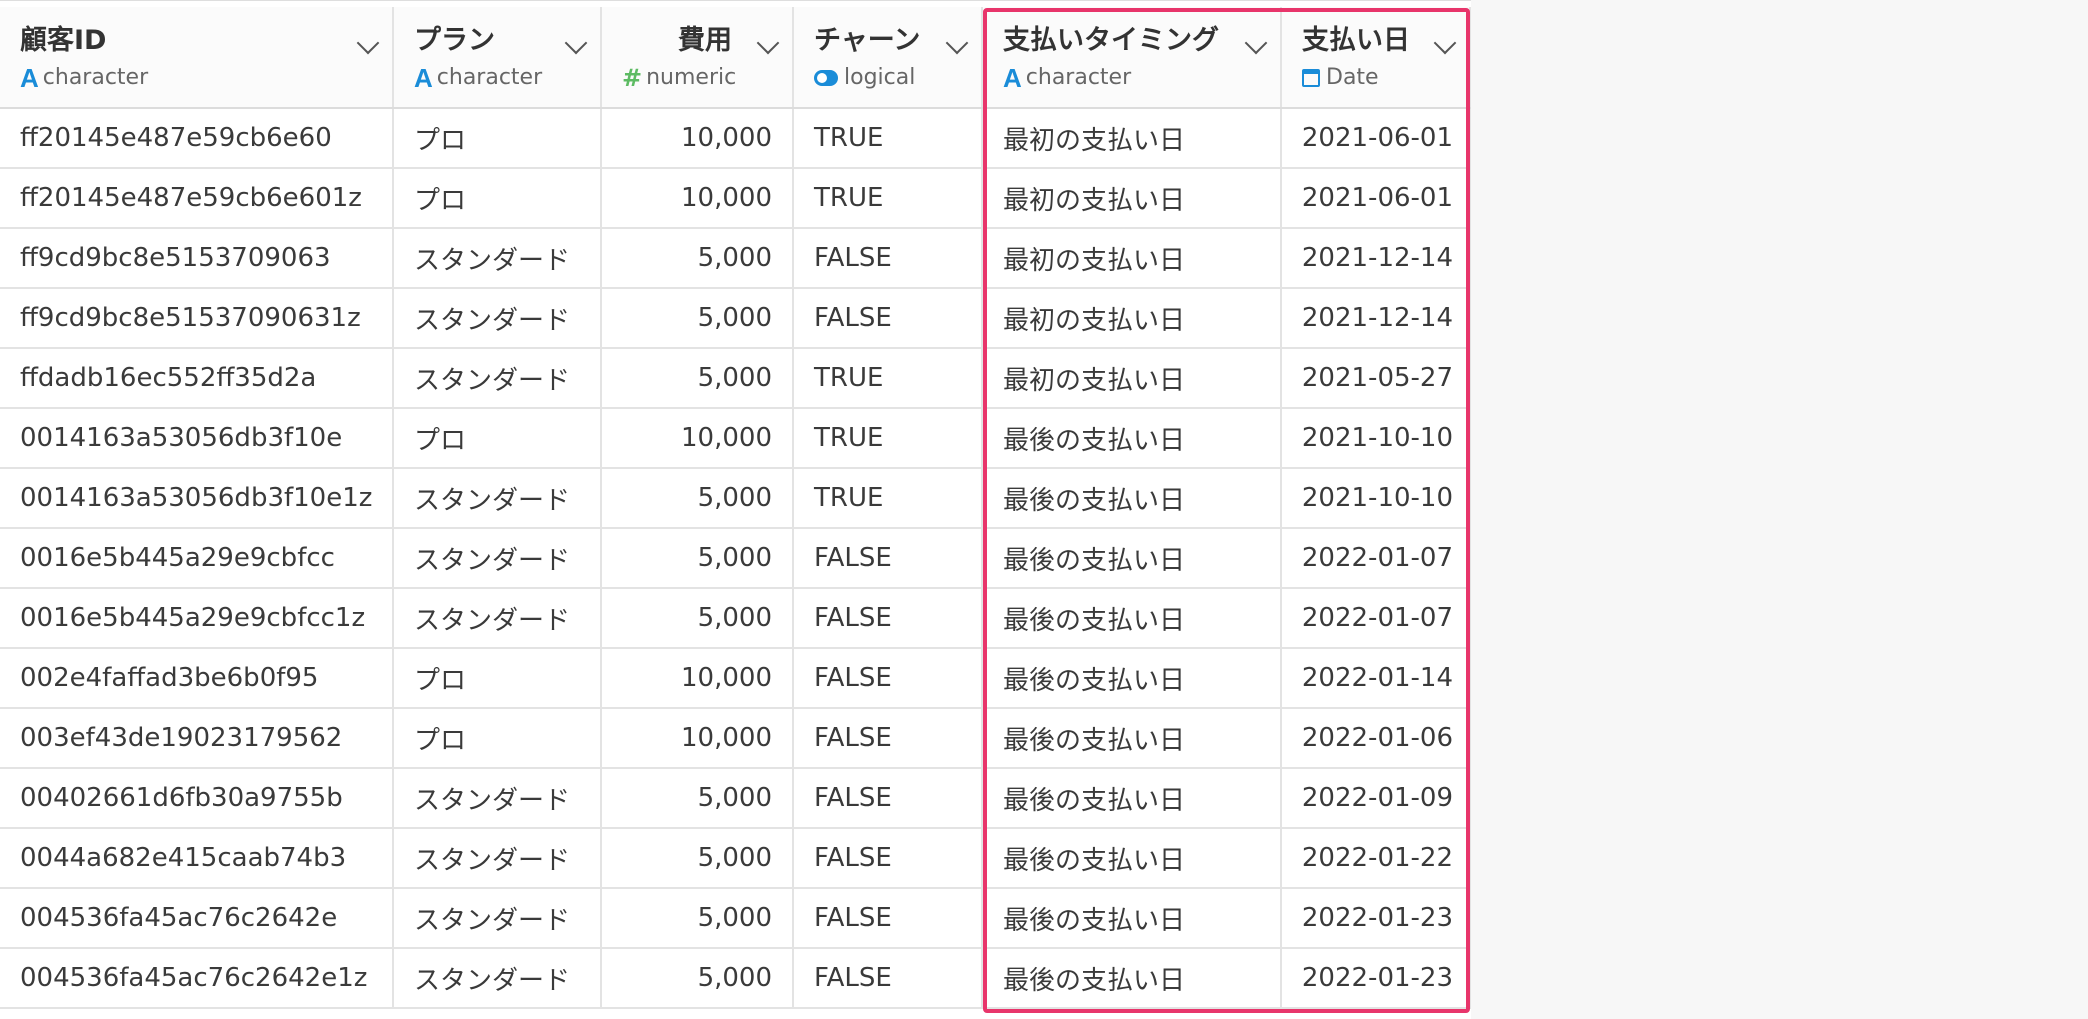 The width and height of the screenshot is (2088, 1019). I want to click on cell-customer-id: ff20145e487e59cb6e601z, so click(197, 198).